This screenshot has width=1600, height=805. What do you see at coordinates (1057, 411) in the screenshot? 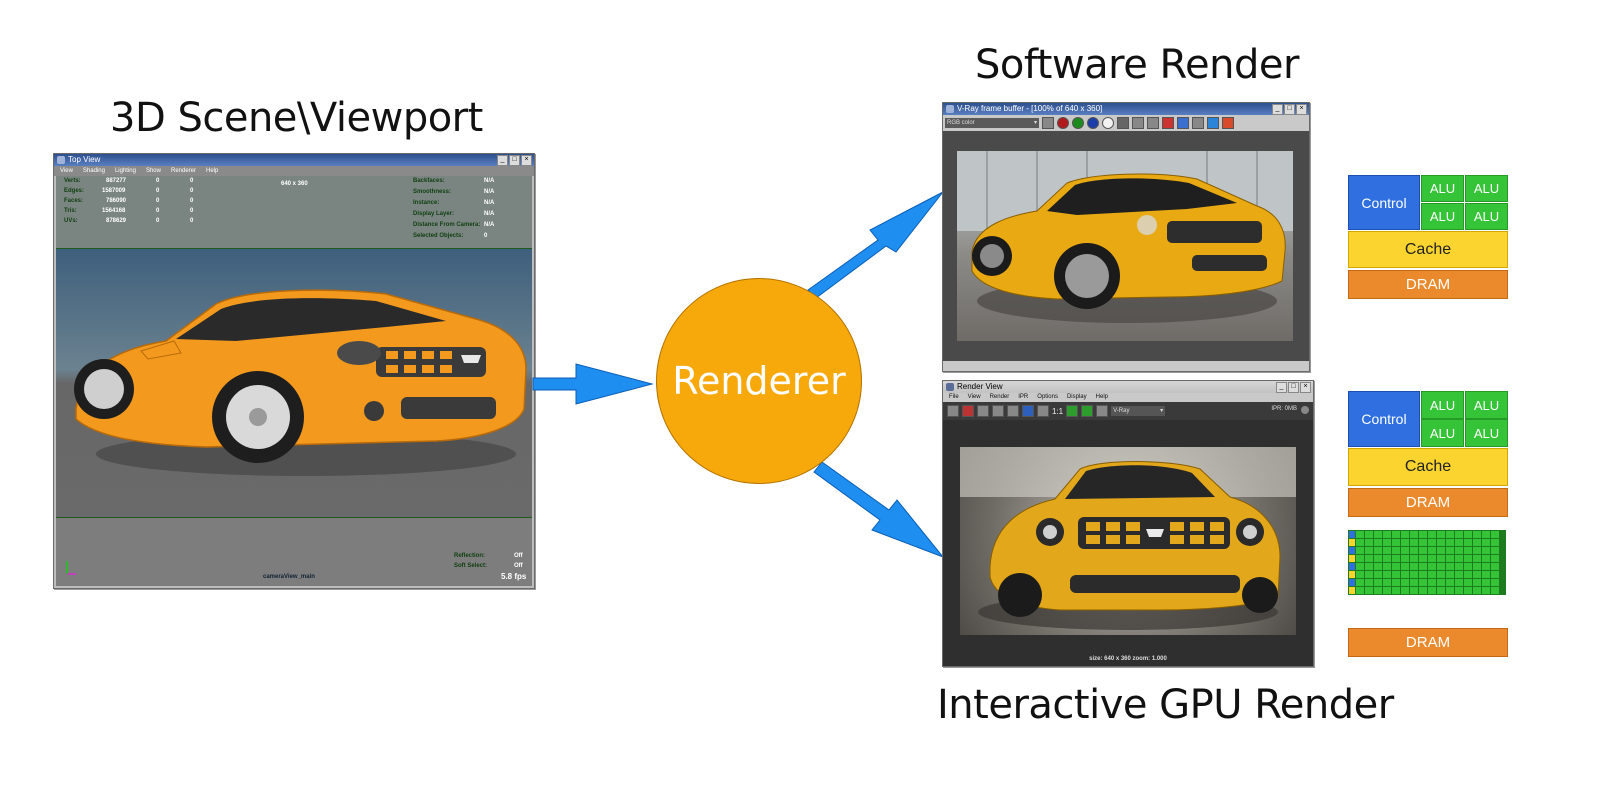
I see `ratio-label: 1:1` at bounding box center [1057, 411].